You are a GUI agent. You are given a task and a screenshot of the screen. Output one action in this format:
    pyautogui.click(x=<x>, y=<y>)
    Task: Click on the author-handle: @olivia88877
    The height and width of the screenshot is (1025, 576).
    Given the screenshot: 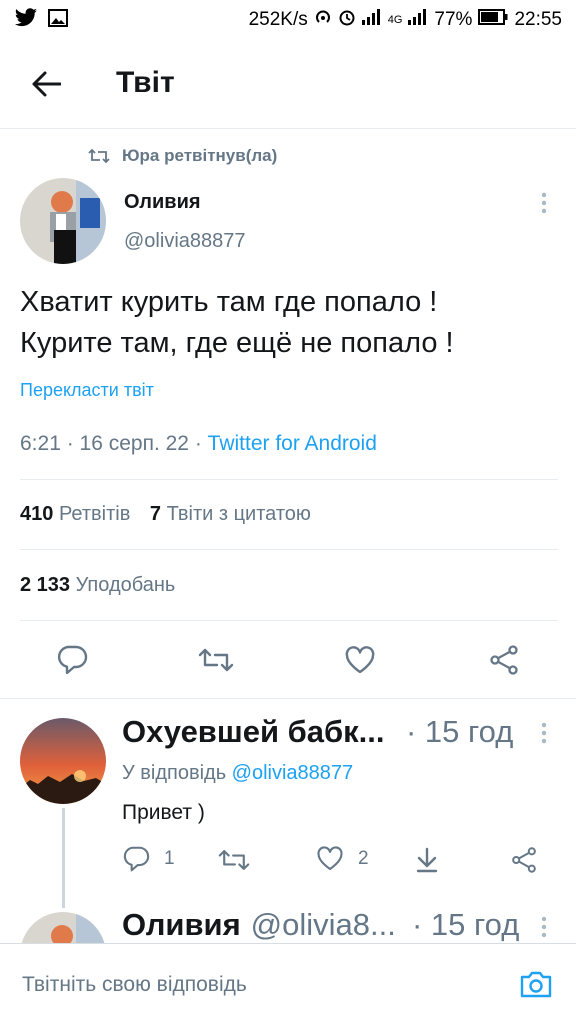 What is the action you would take?
    pyautogui.click(x=185, y=241)
    